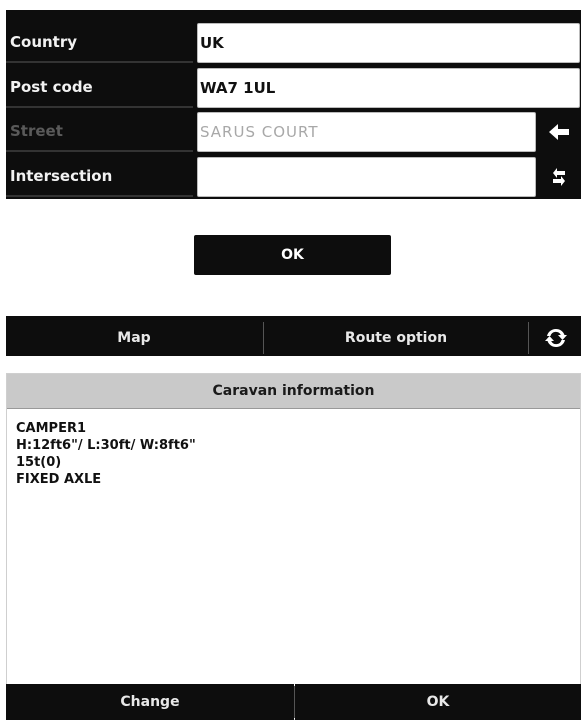  I want to click on back-button, so click(559, 132).